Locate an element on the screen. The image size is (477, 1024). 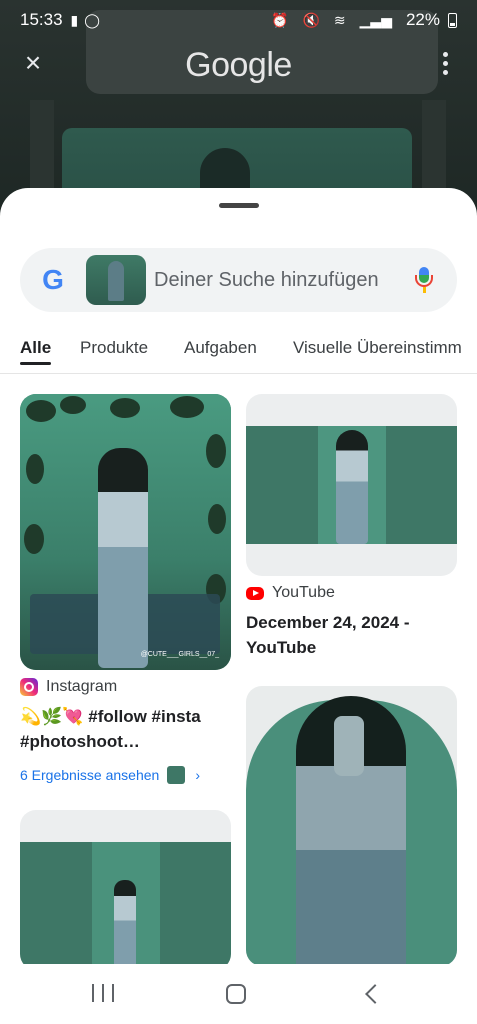
tab-aufgaben: Aufgaben is located at coordinates (220, 348).